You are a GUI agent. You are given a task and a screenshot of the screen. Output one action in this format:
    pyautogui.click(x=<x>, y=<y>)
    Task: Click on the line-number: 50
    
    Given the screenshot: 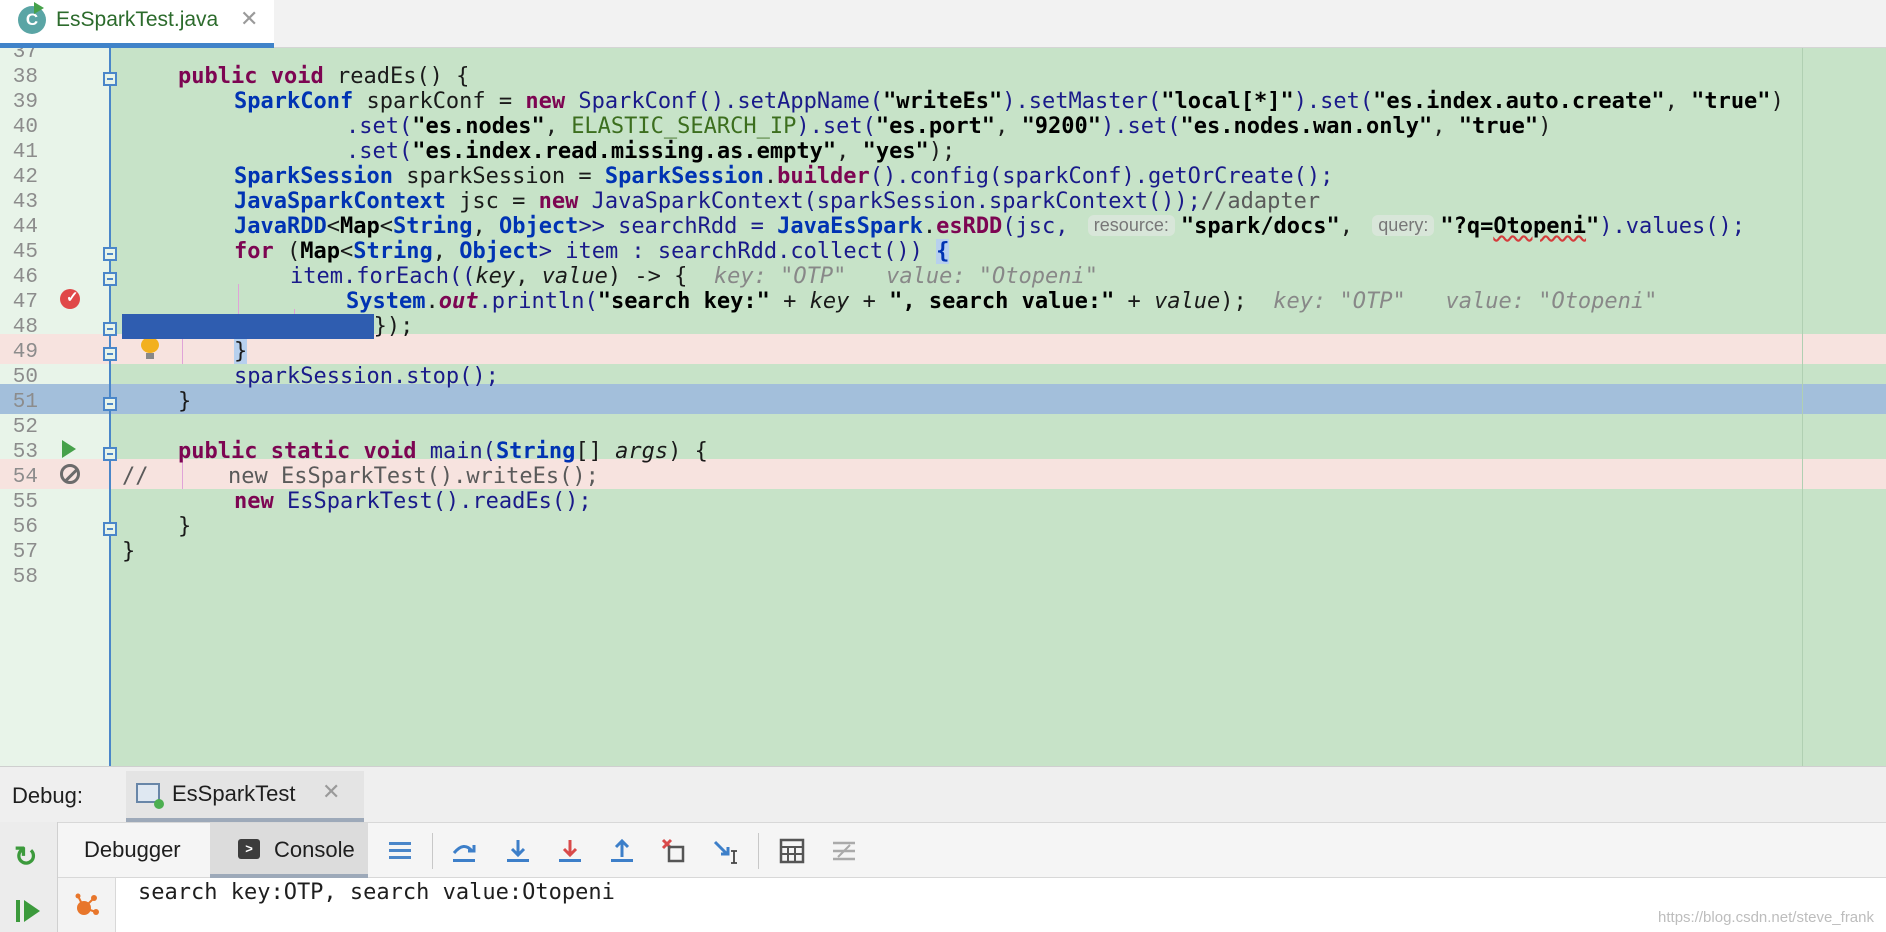 What is the action you would take?
    pyautogui.click(x=25, y=377)
    